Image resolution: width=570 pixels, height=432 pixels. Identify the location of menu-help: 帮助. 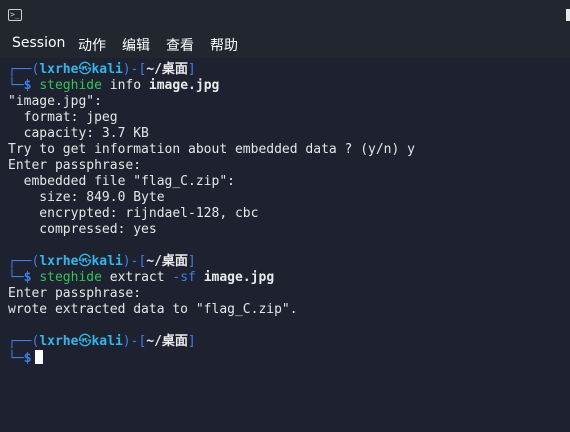
(224, 45).